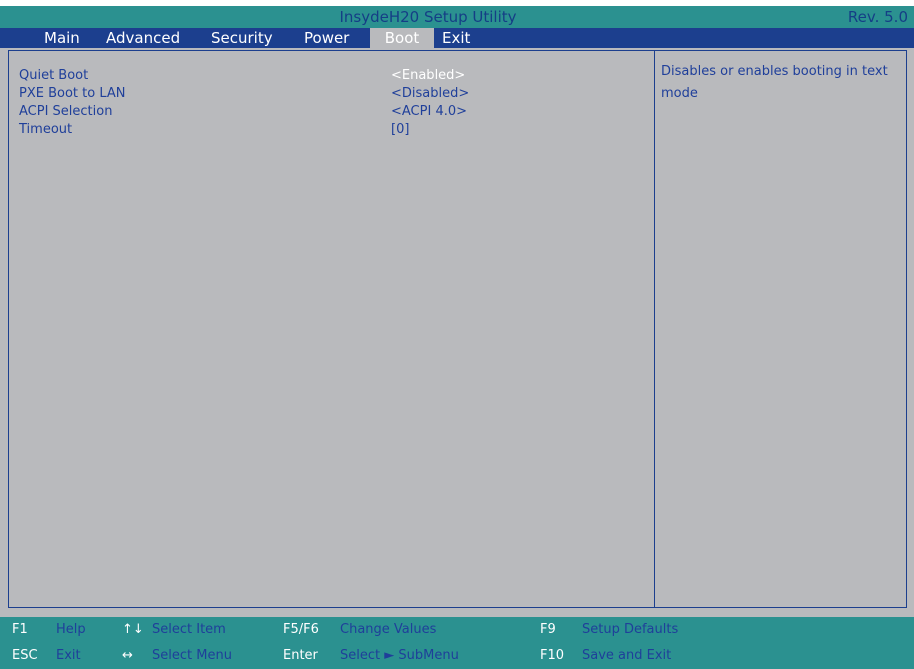  I want to click on key-description: Exit, so click(68, 655).